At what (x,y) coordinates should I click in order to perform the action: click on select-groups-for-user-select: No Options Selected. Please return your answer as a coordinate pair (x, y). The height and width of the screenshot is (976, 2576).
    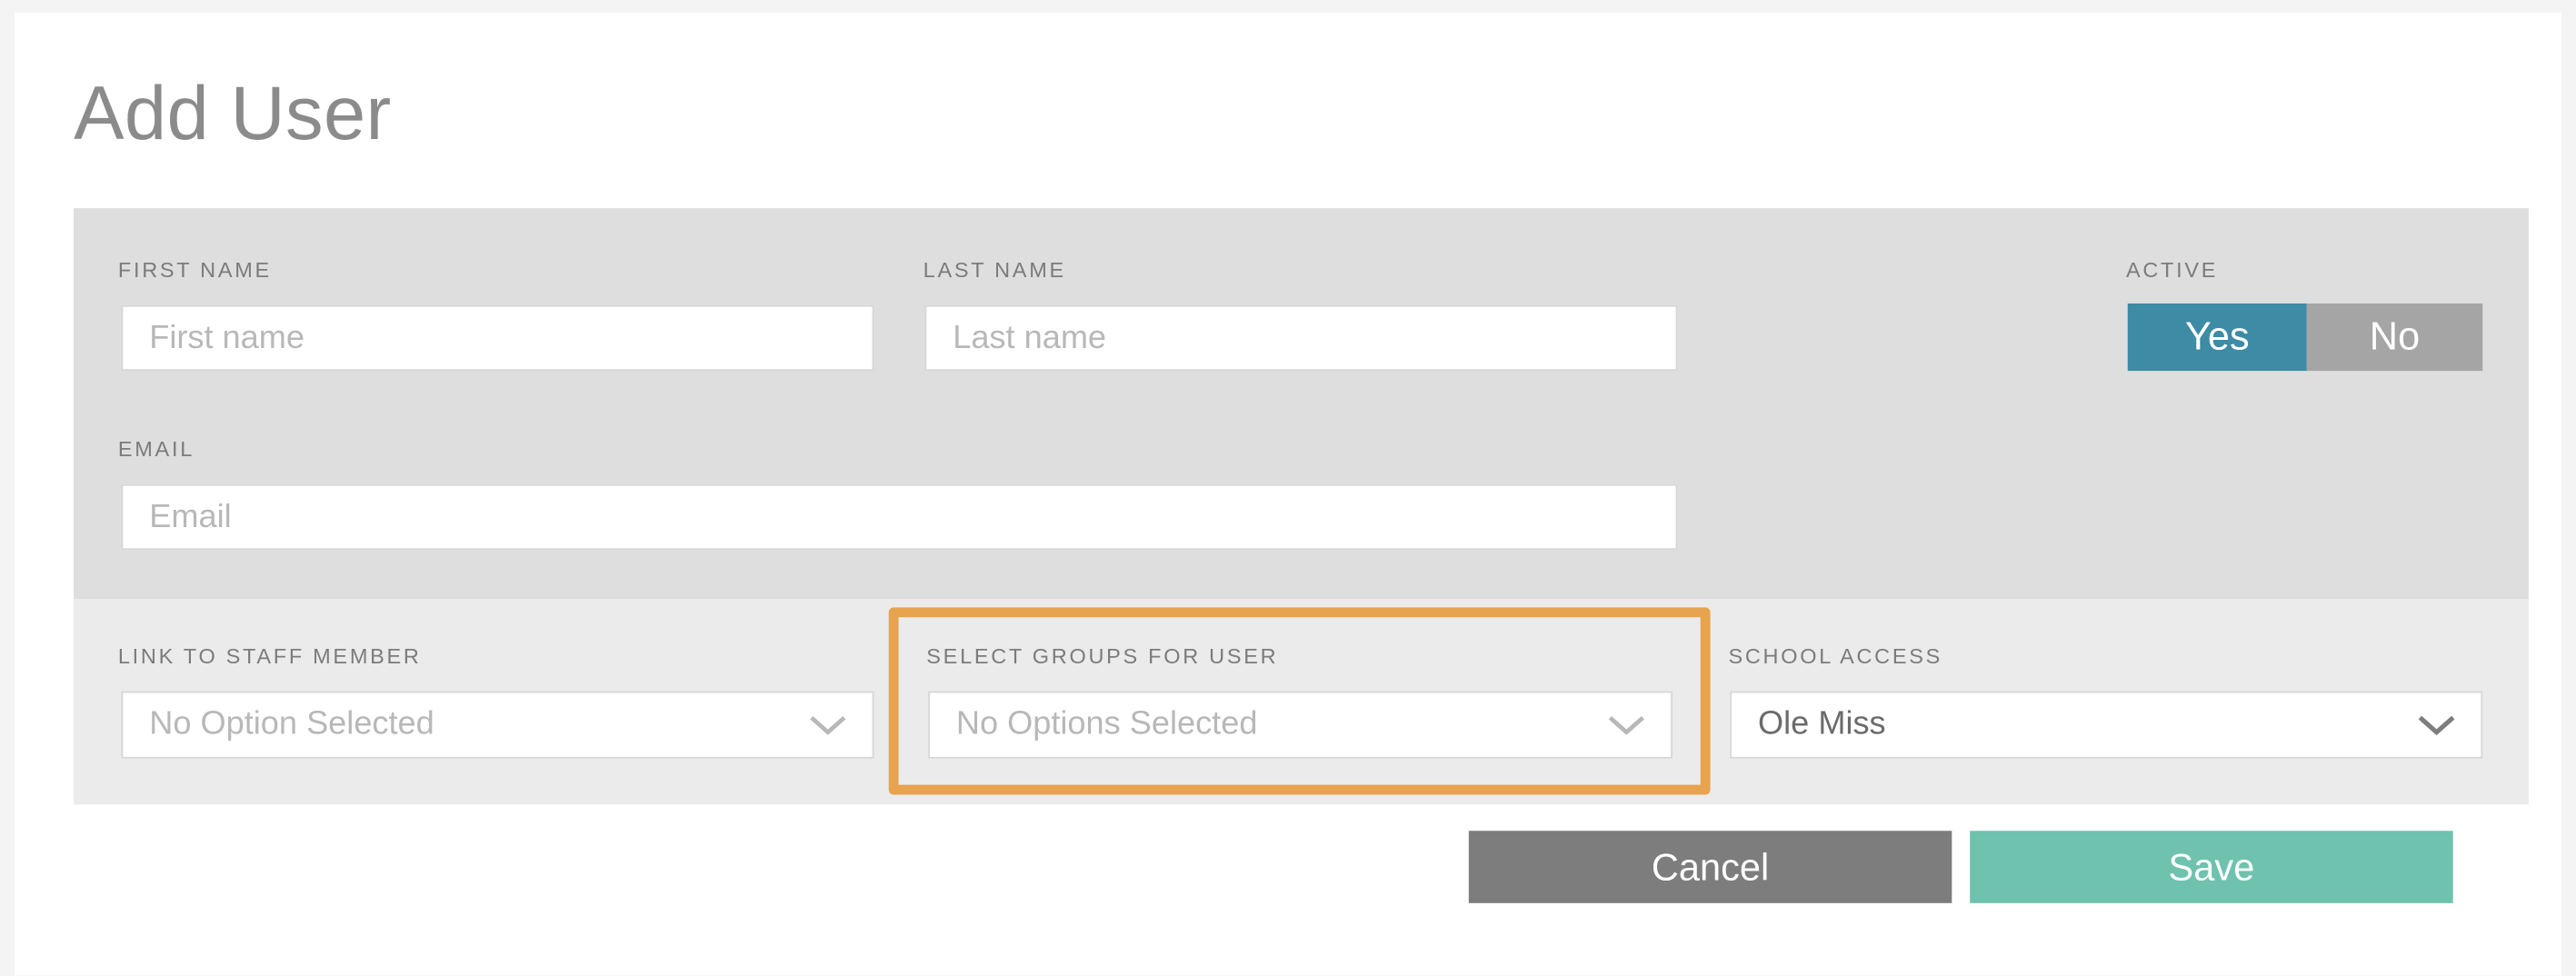
    Looking at the image, I should click on (1300, 725).